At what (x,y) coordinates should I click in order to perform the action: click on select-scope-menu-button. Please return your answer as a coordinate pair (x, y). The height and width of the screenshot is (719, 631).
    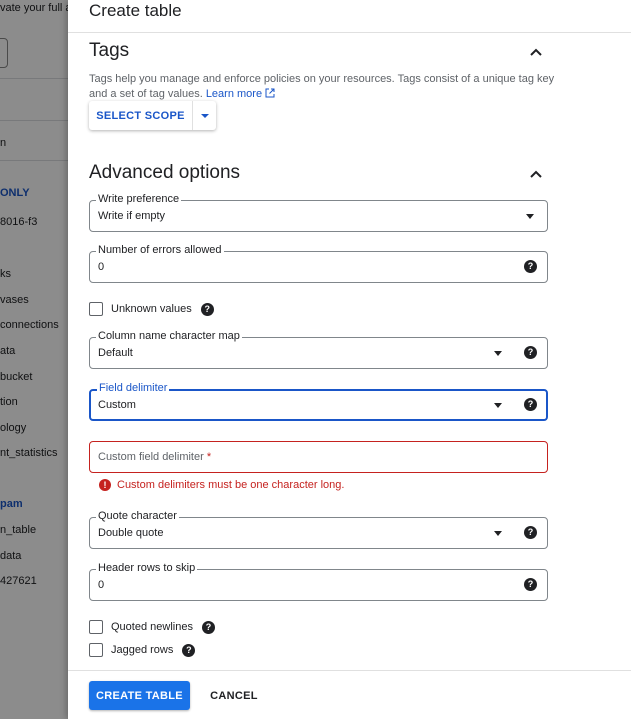
    Looking at the image, I should click on (204, 115).